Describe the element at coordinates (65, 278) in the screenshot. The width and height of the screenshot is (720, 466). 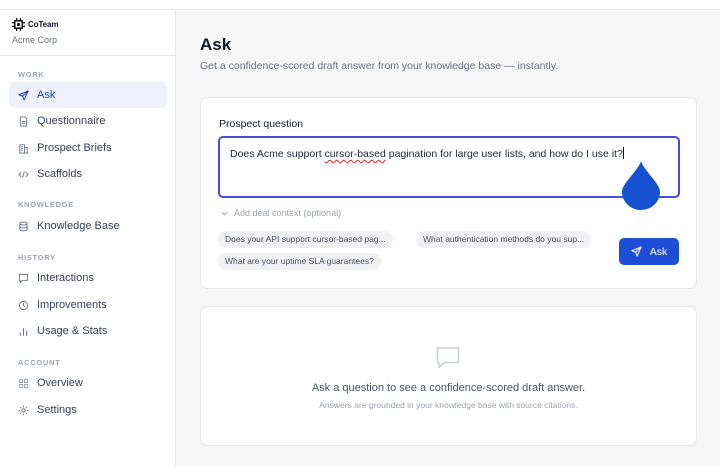
I see `sidebar-item-label: Interactions` at that location.